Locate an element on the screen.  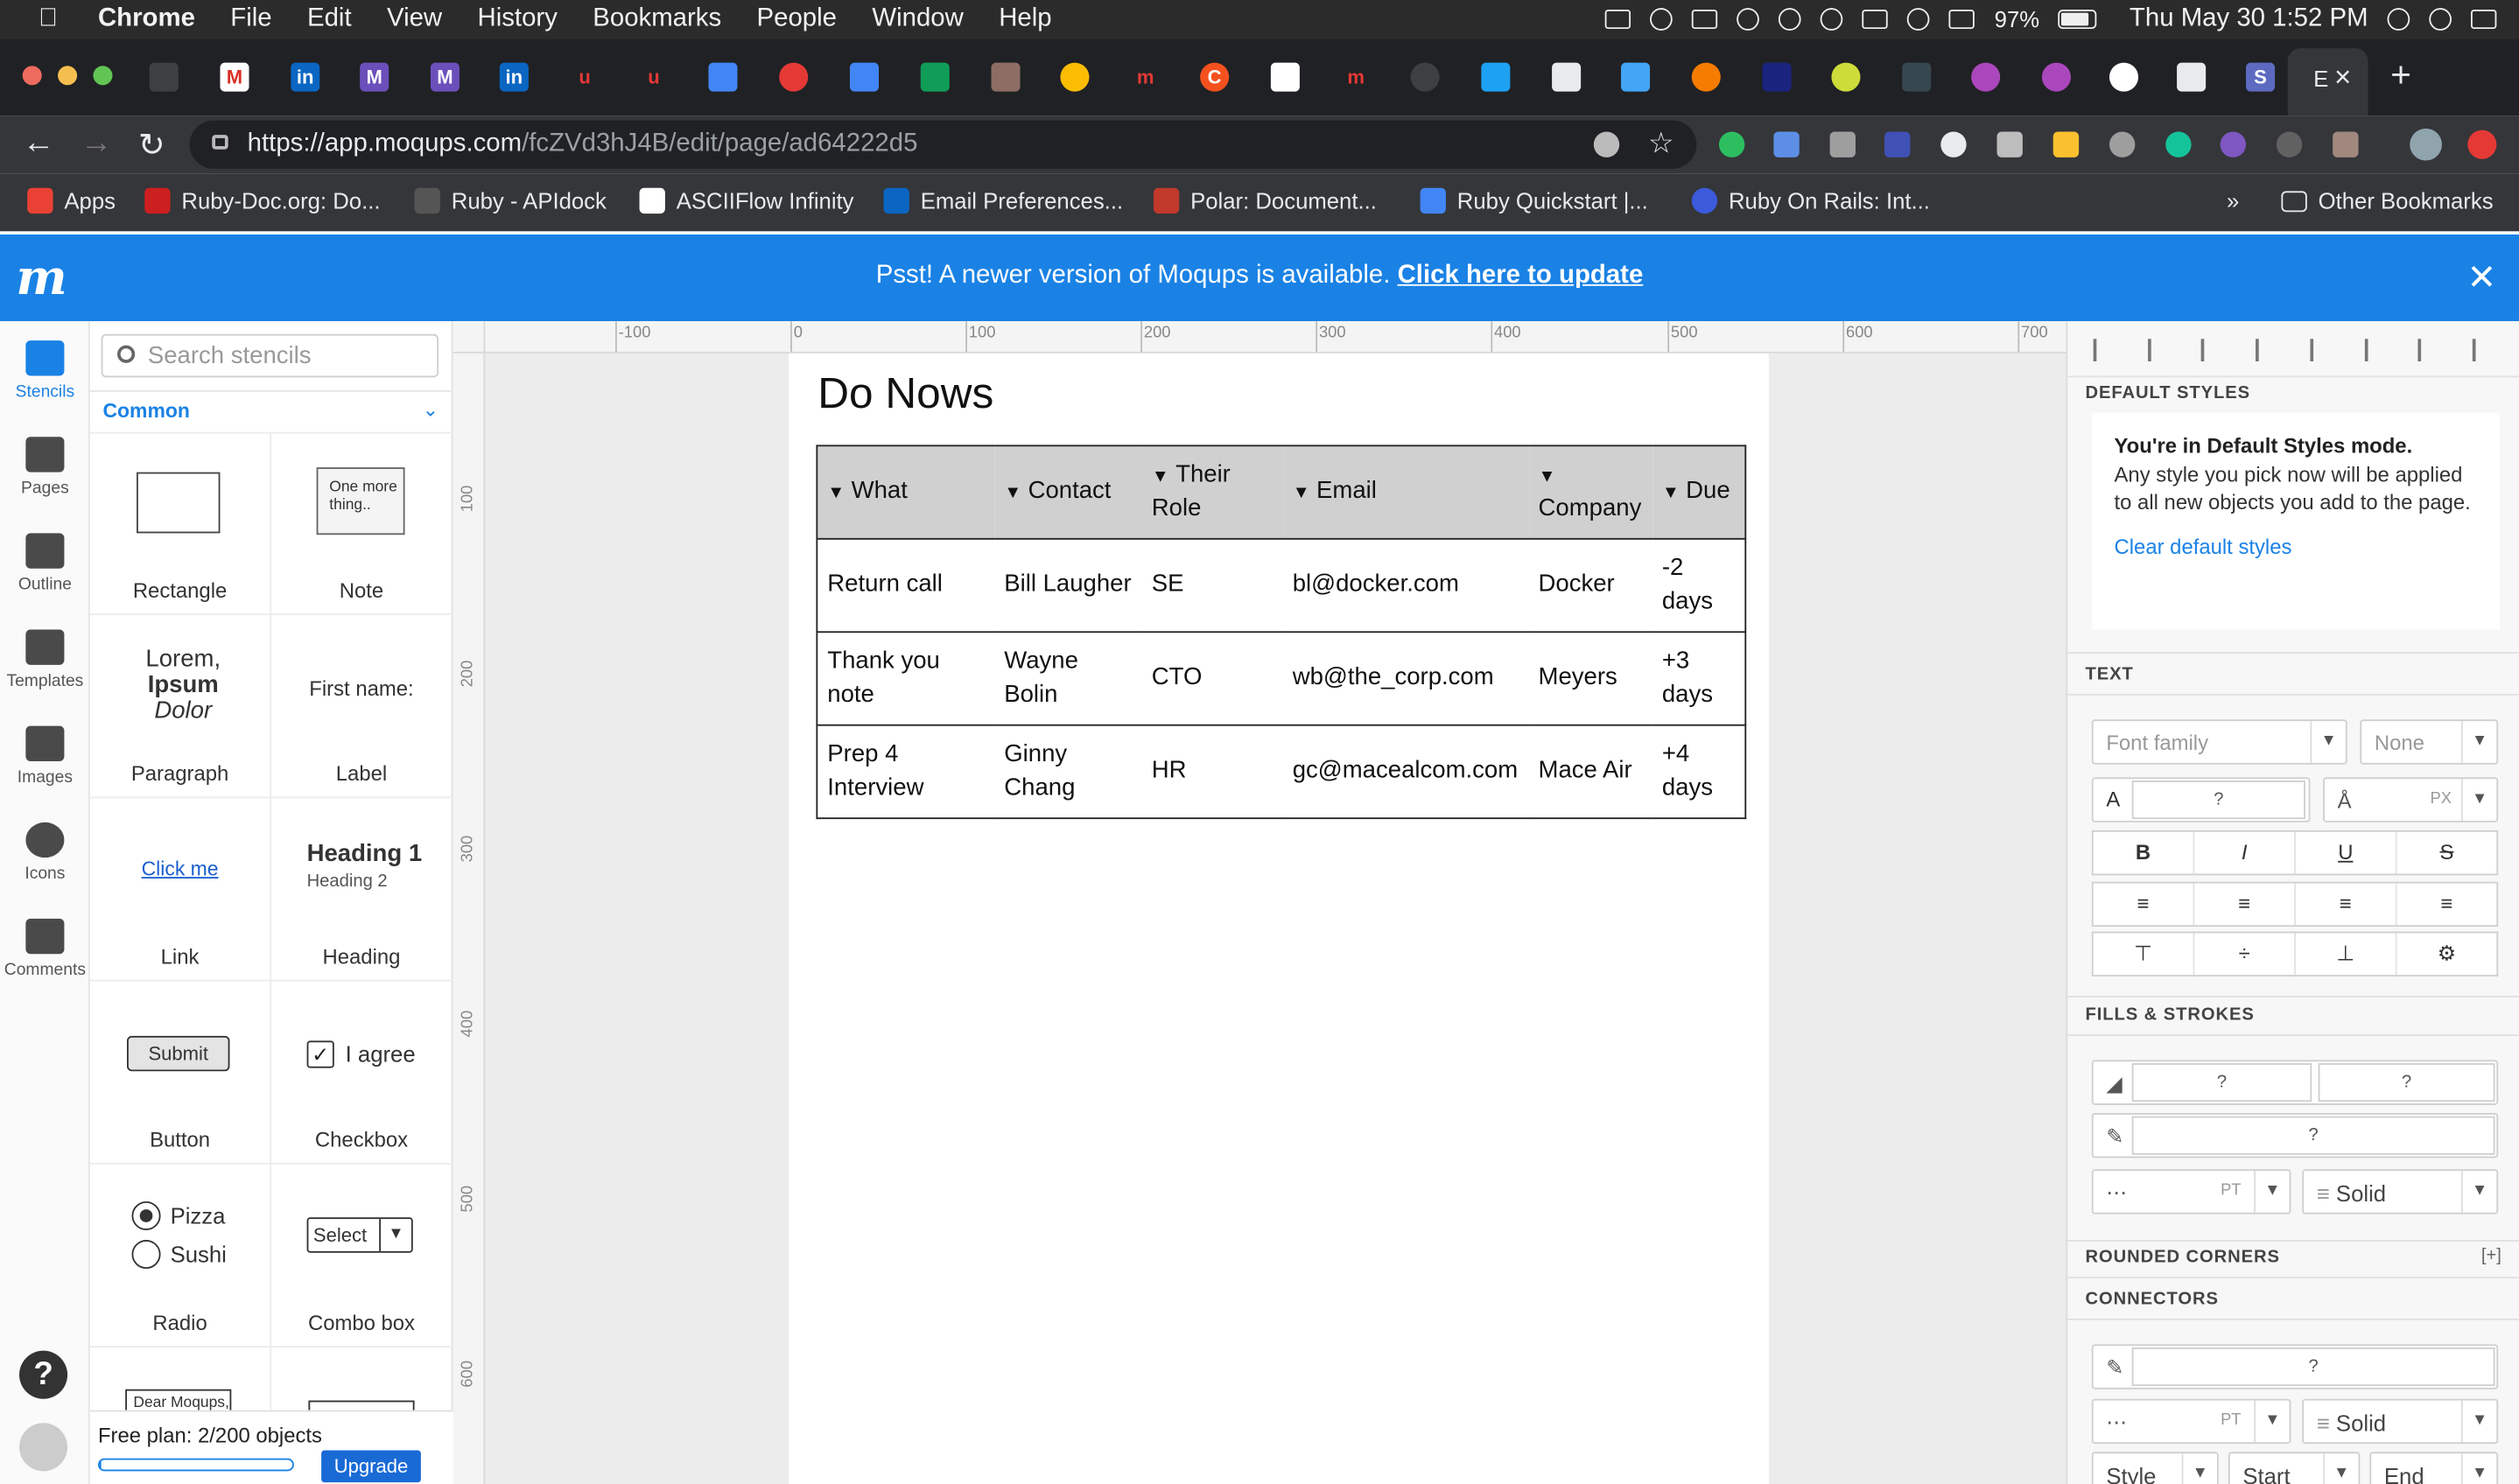
moqups-tab-icon: m is located at coordinates (1145, 77).